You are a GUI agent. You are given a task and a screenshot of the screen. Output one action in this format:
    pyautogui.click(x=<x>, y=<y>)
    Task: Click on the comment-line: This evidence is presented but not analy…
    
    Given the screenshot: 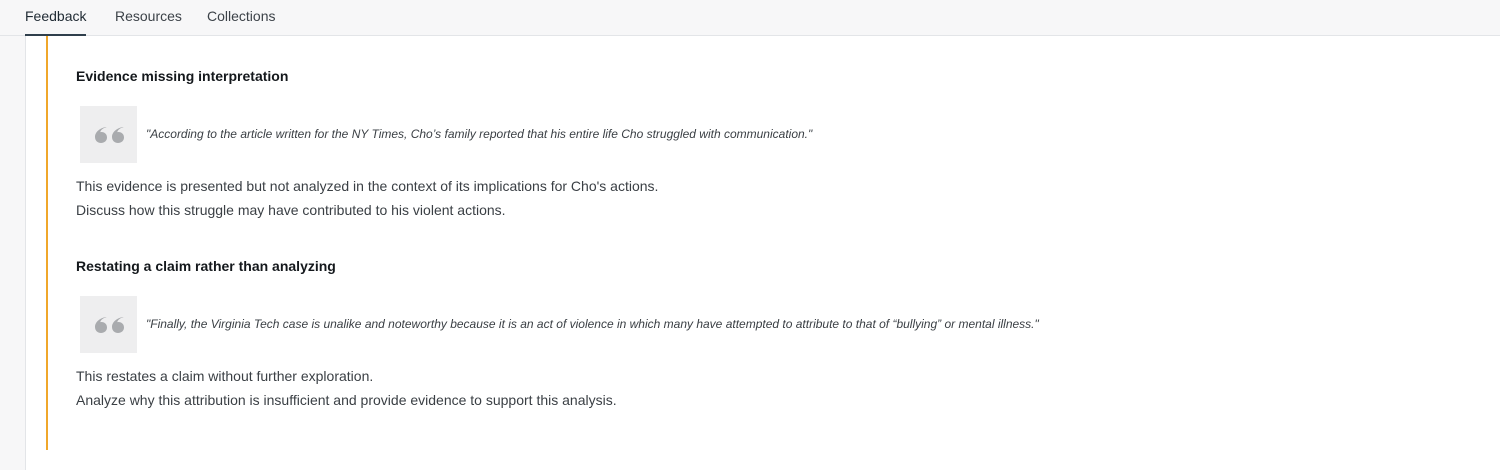 What is the action you would take?
    pyautogui.click(x=367, y=186)
    